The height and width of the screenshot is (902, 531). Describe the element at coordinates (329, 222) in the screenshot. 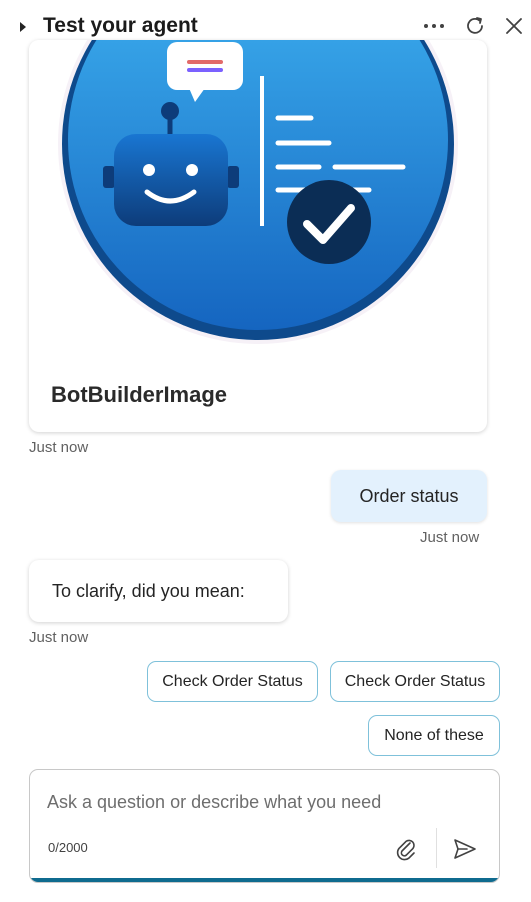

I see `checkmark-icon` at that location.